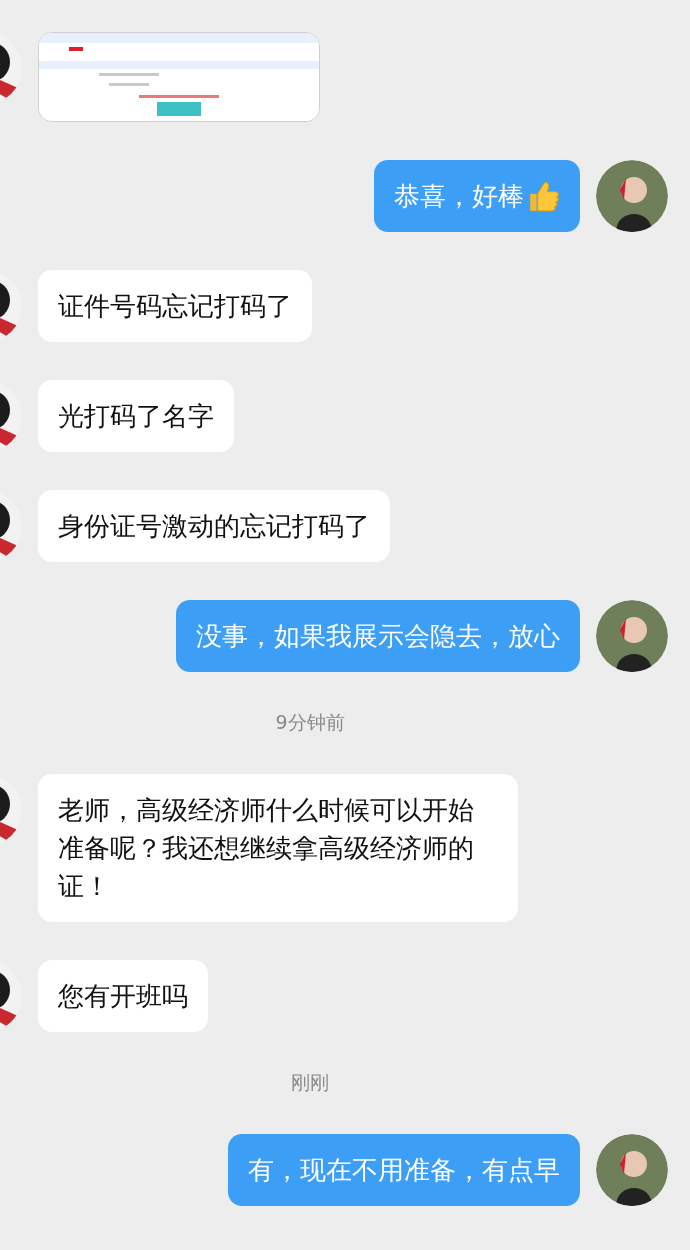 The height and width of the screenshot is (1250, 690). Describe the element at coordinates (310, 1082) in the screenshot. I see `timestamp: 刚刚` at that location.